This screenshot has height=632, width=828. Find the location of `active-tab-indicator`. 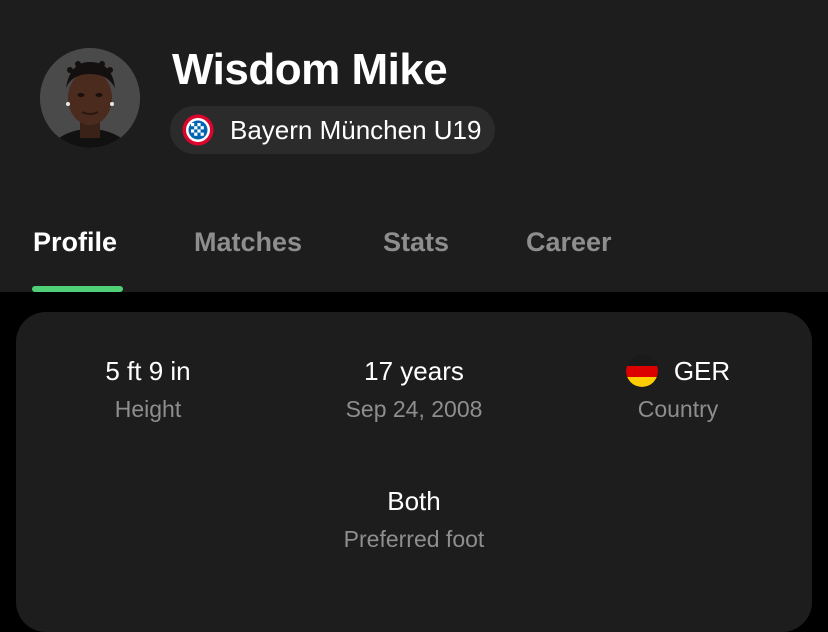

active-tab-indicator is located at coordinates (77, 289).